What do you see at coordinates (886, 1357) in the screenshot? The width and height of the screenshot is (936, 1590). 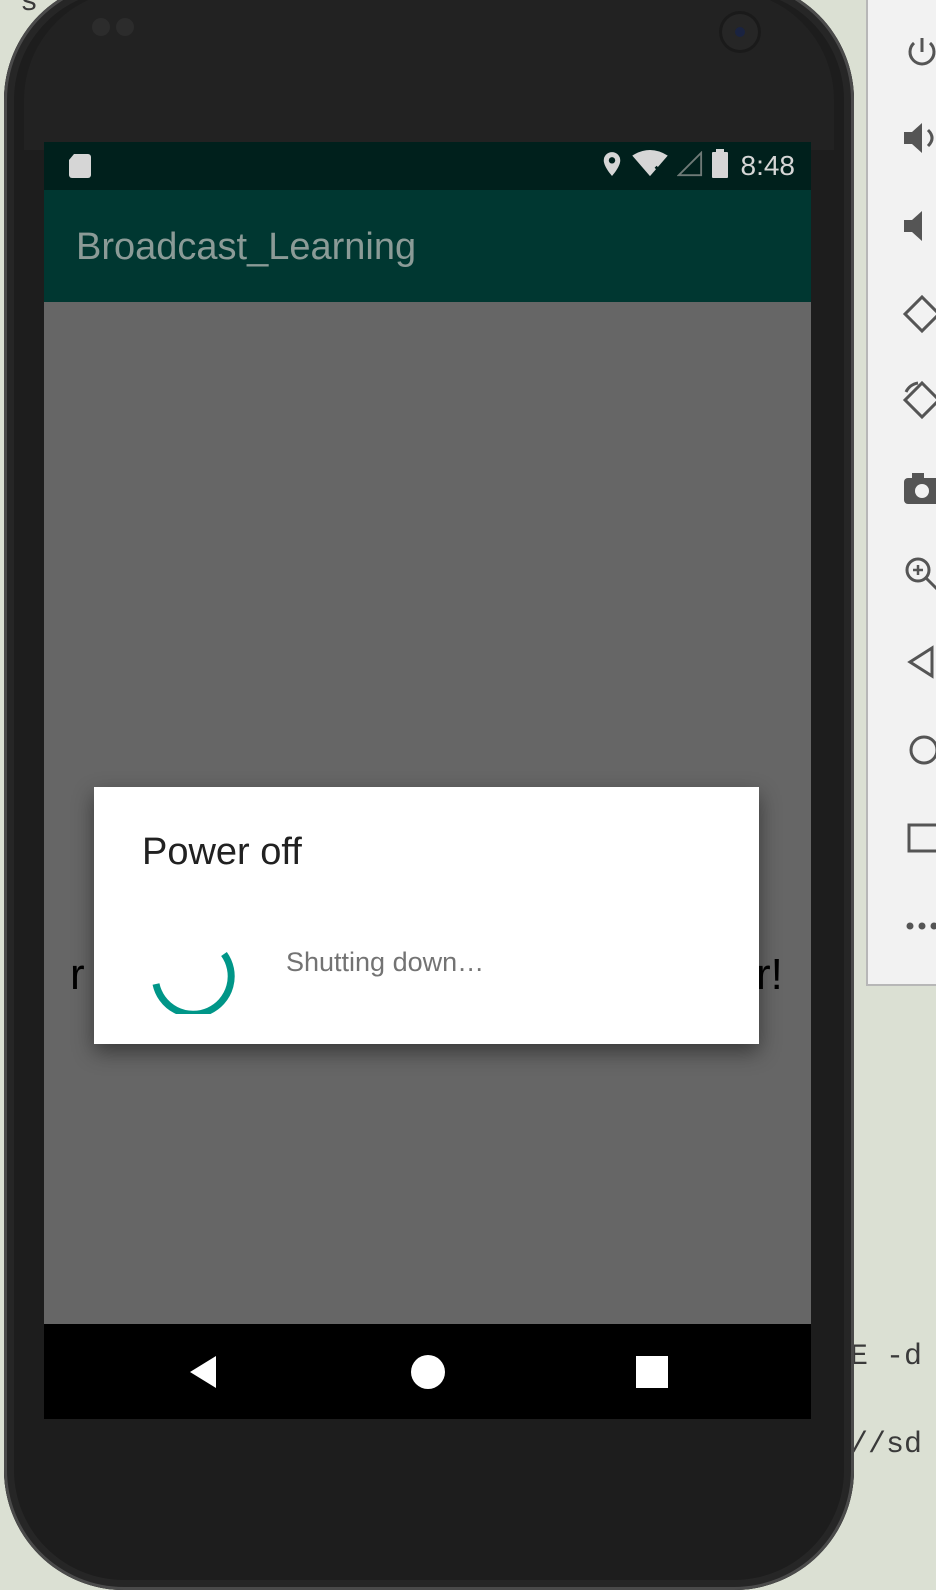 I see `background-code-fragment: E -d` at bounding box center [886, 1357].